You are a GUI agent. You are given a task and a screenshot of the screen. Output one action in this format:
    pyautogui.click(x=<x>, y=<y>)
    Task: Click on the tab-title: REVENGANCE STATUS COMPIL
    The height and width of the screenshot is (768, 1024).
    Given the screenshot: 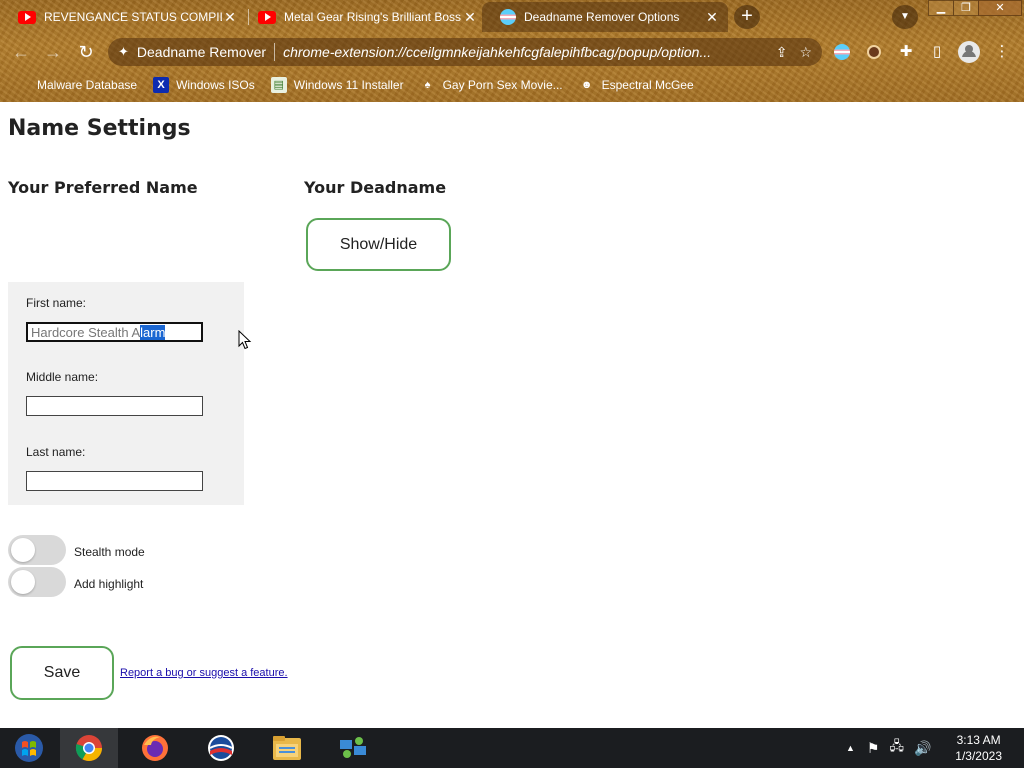 What is the action you would take?
    pyautogui.click(x=133, y=17)
    